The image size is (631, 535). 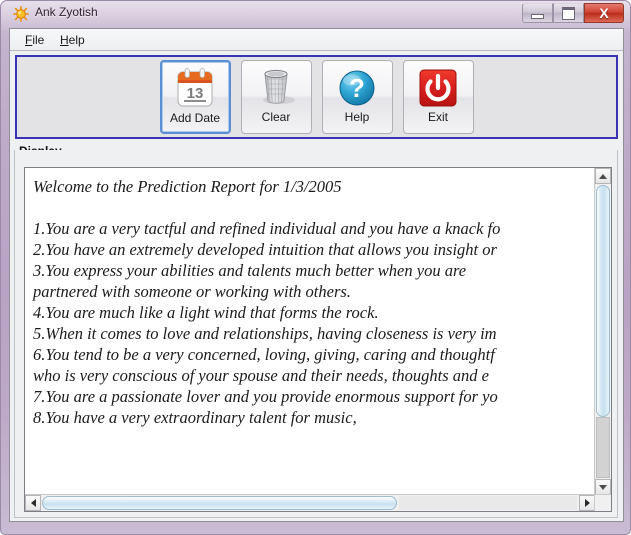 I want to click on scroll-left-button, so click(x=33, y=503).